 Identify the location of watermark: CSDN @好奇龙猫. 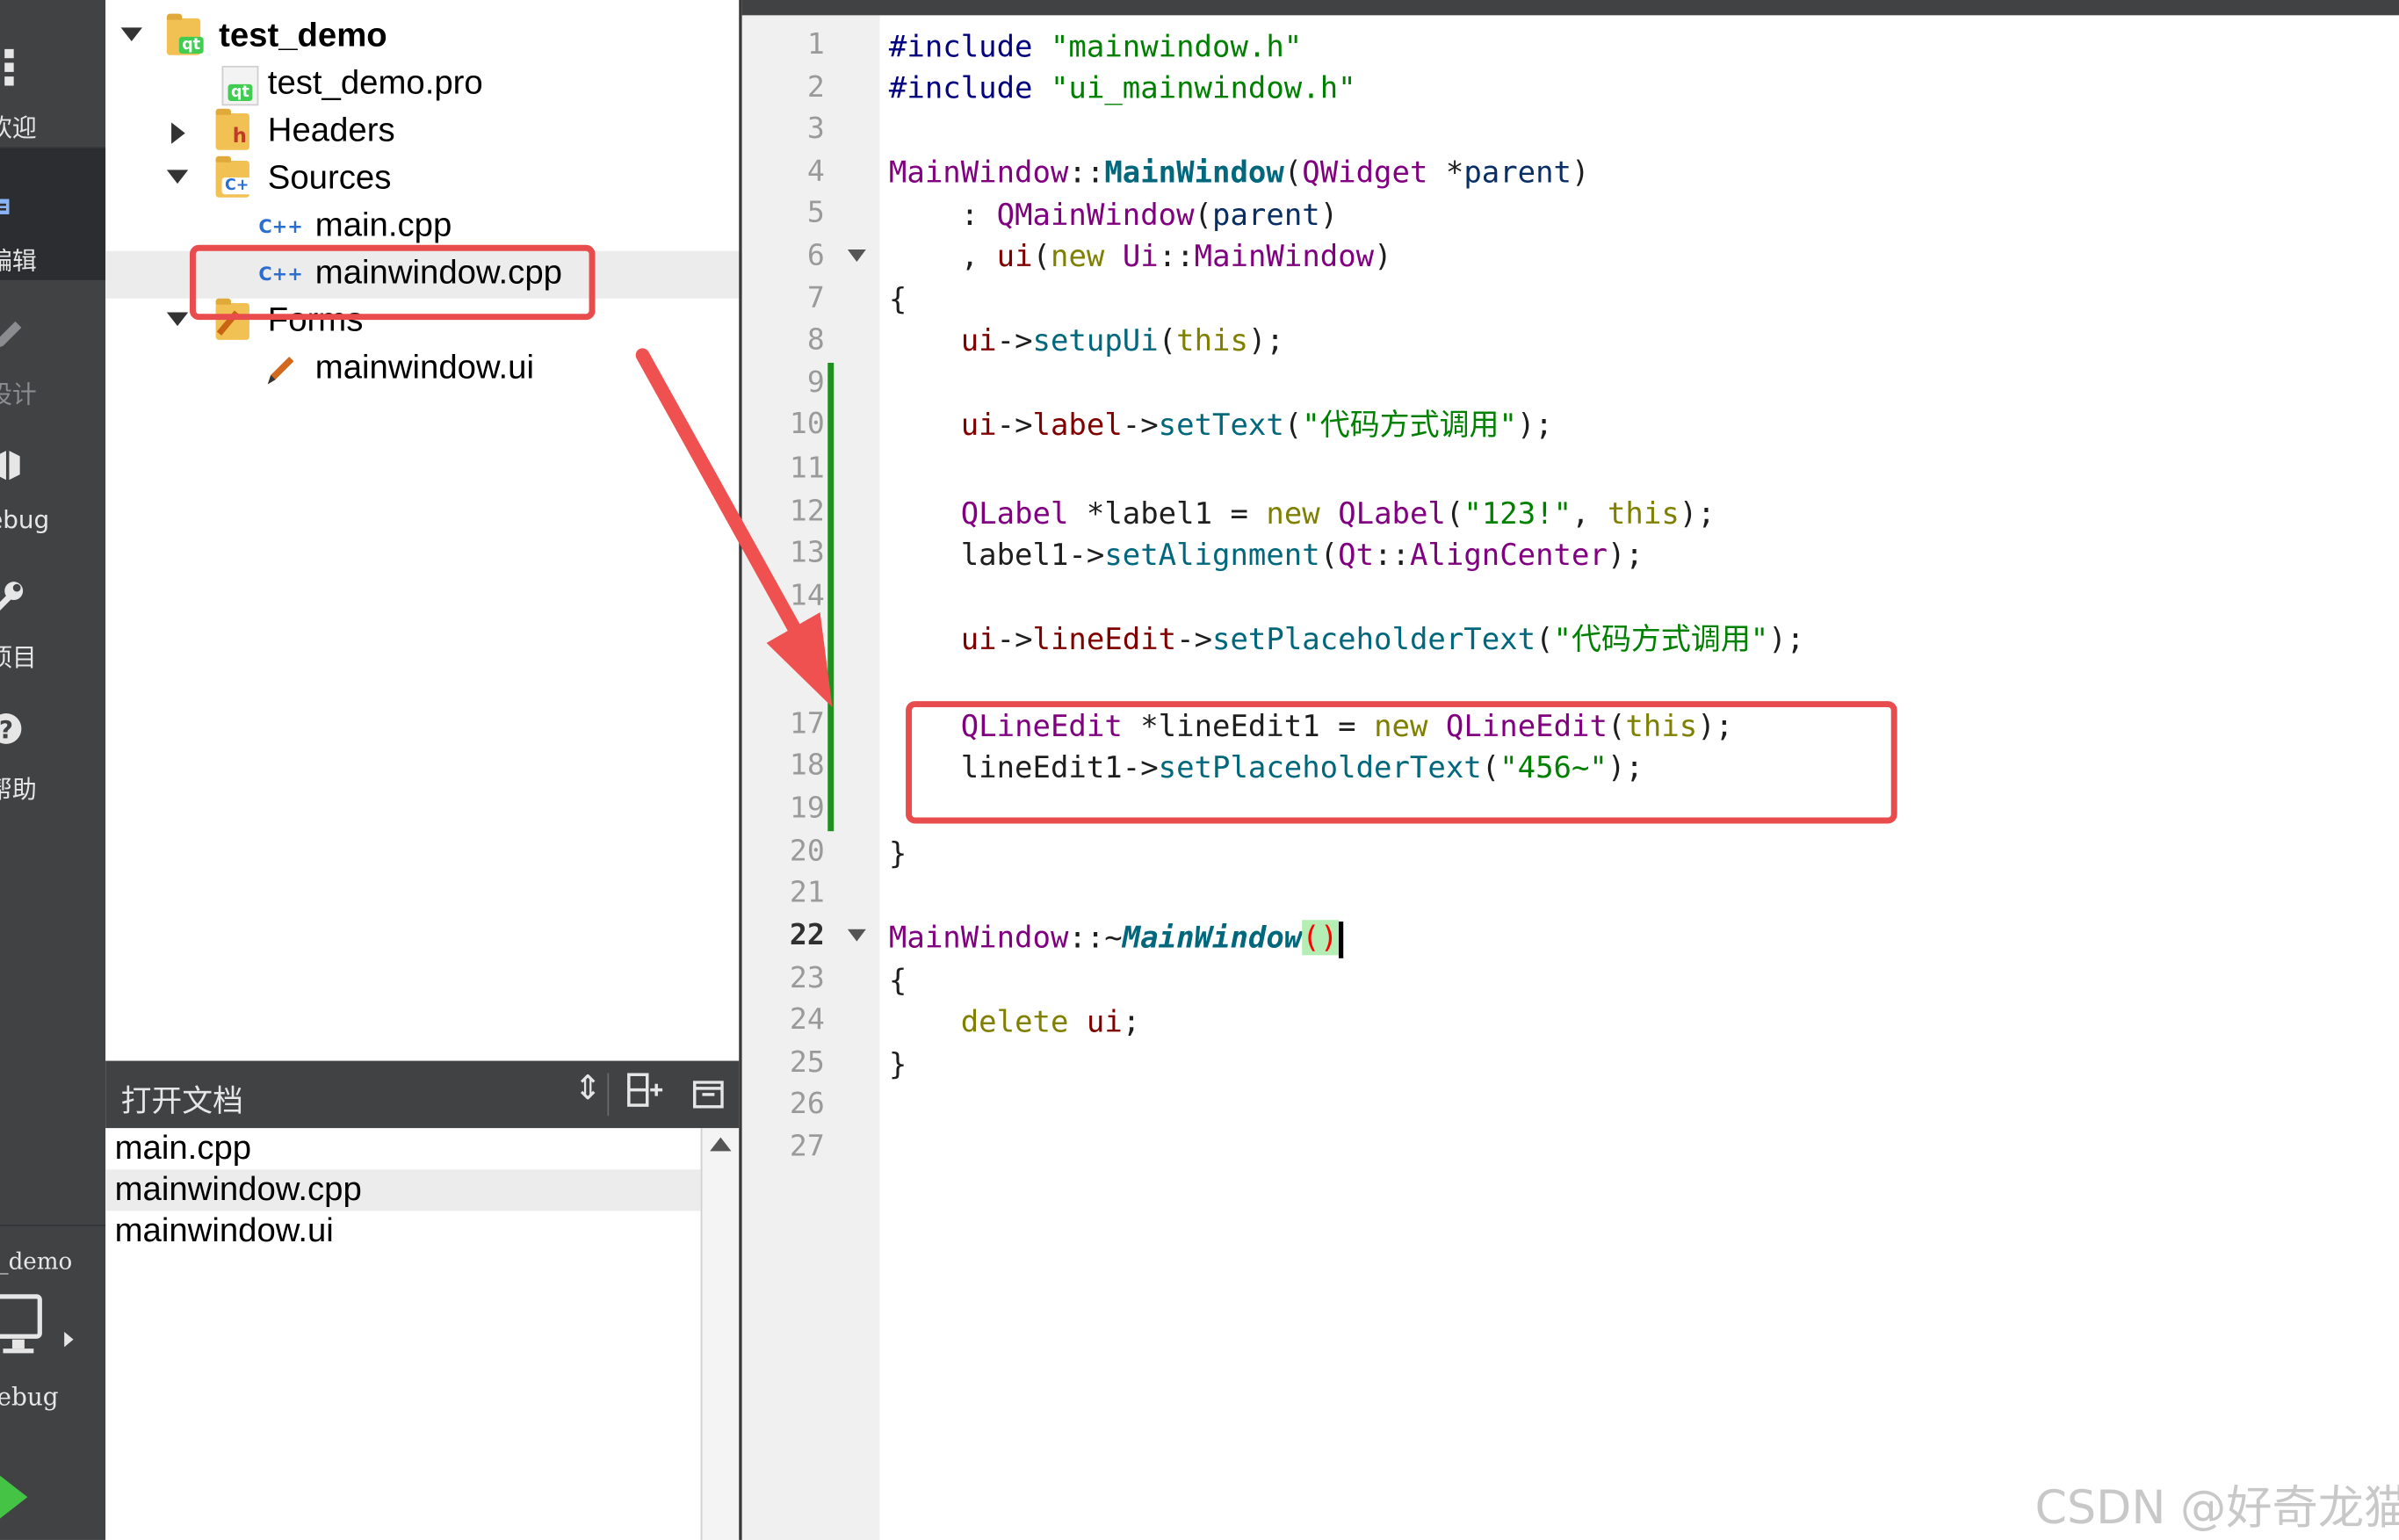
(2216, 1509).